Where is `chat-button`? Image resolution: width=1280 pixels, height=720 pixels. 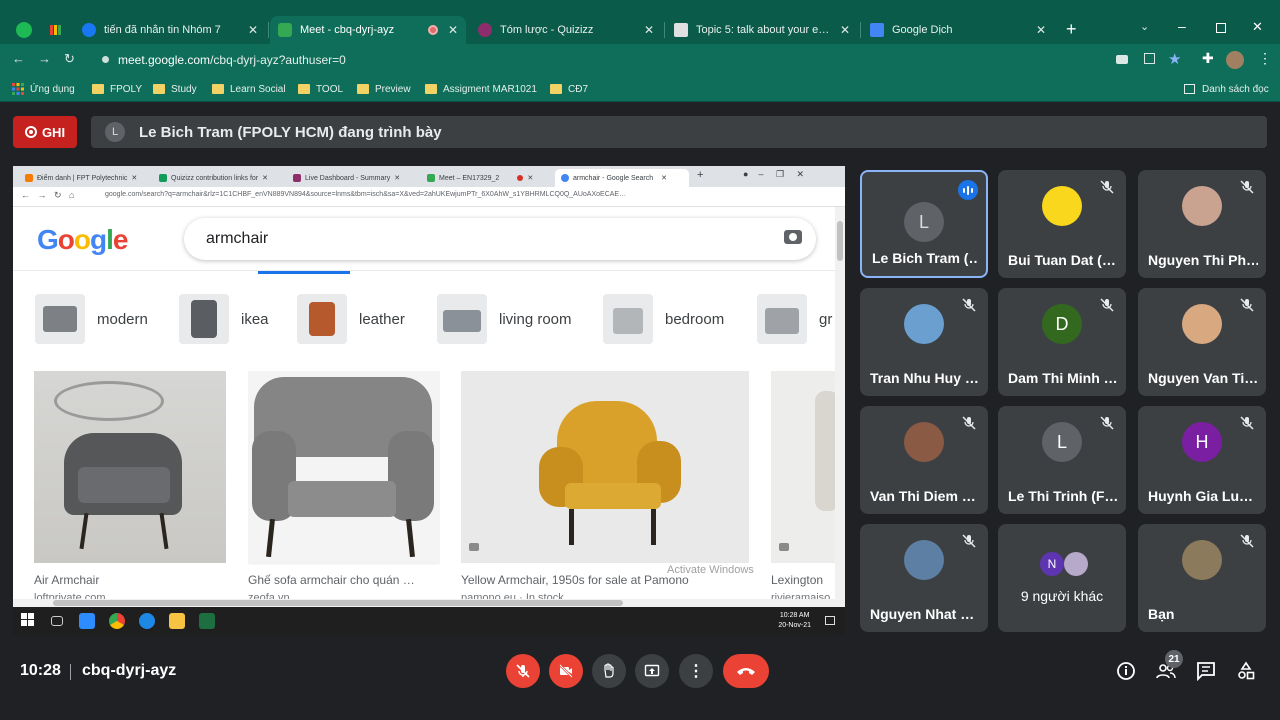 chat-button is located at coordinates (1206, 671).